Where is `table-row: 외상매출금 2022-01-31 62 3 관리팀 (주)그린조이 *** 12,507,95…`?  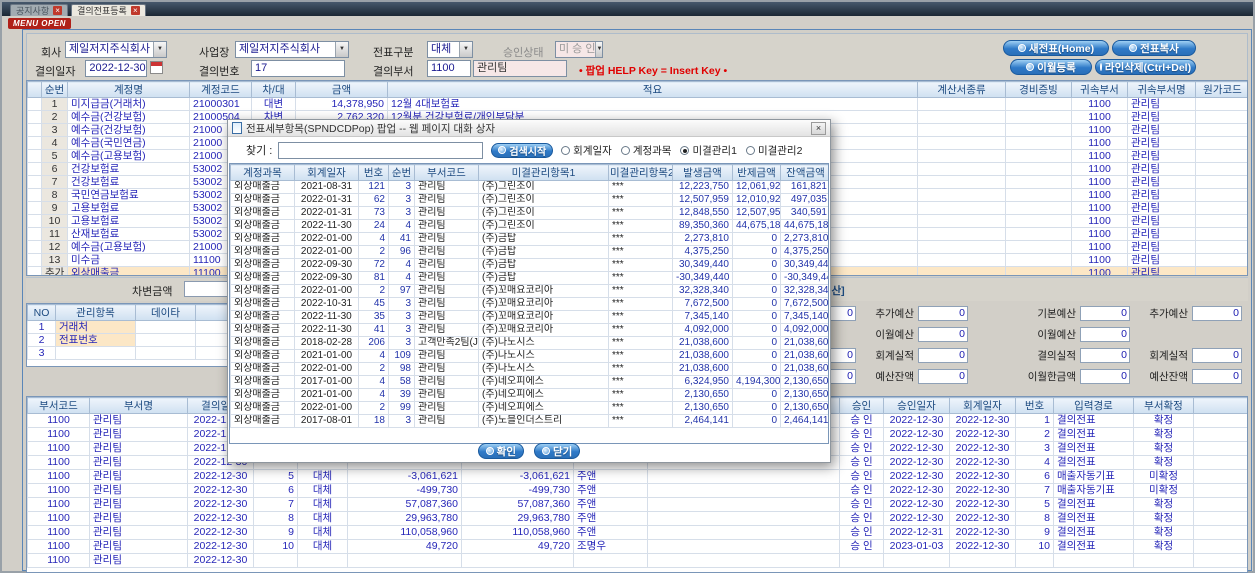 table-row: 외상매출금 2022-01-31 62 3 관리팀 (주)그린조이 *** 12,507,95… is located at coordinates (529, 200).